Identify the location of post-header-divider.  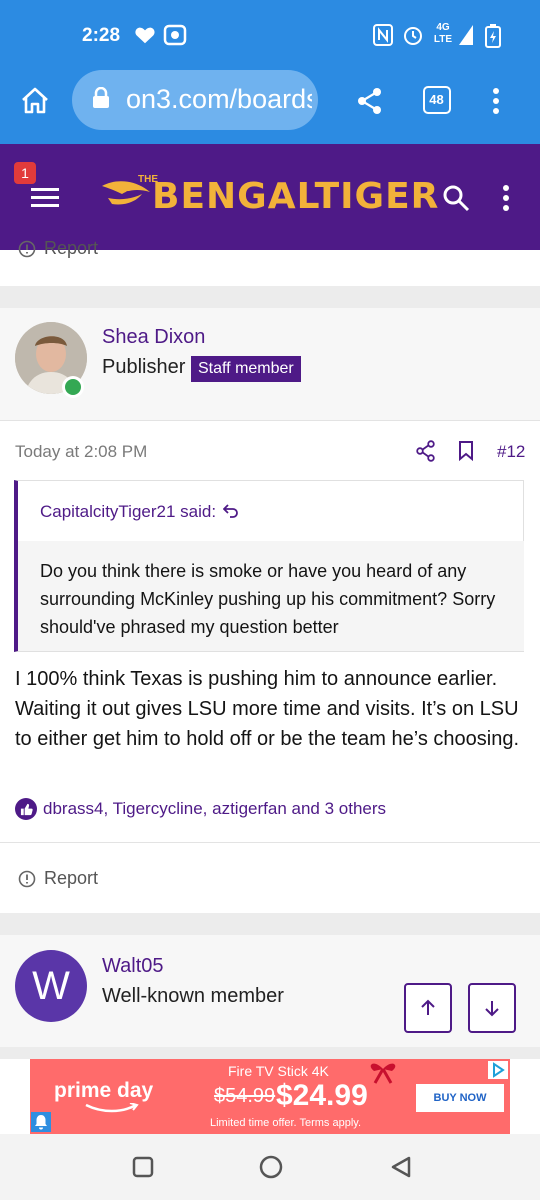
(270, 420).